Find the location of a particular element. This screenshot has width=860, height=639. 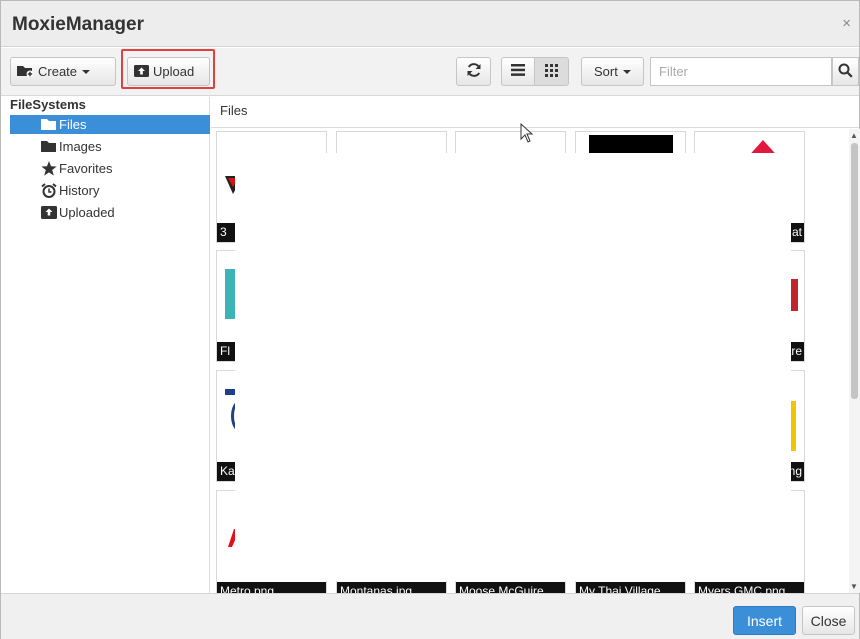

list-view-button is located at coordinates (518, 71).